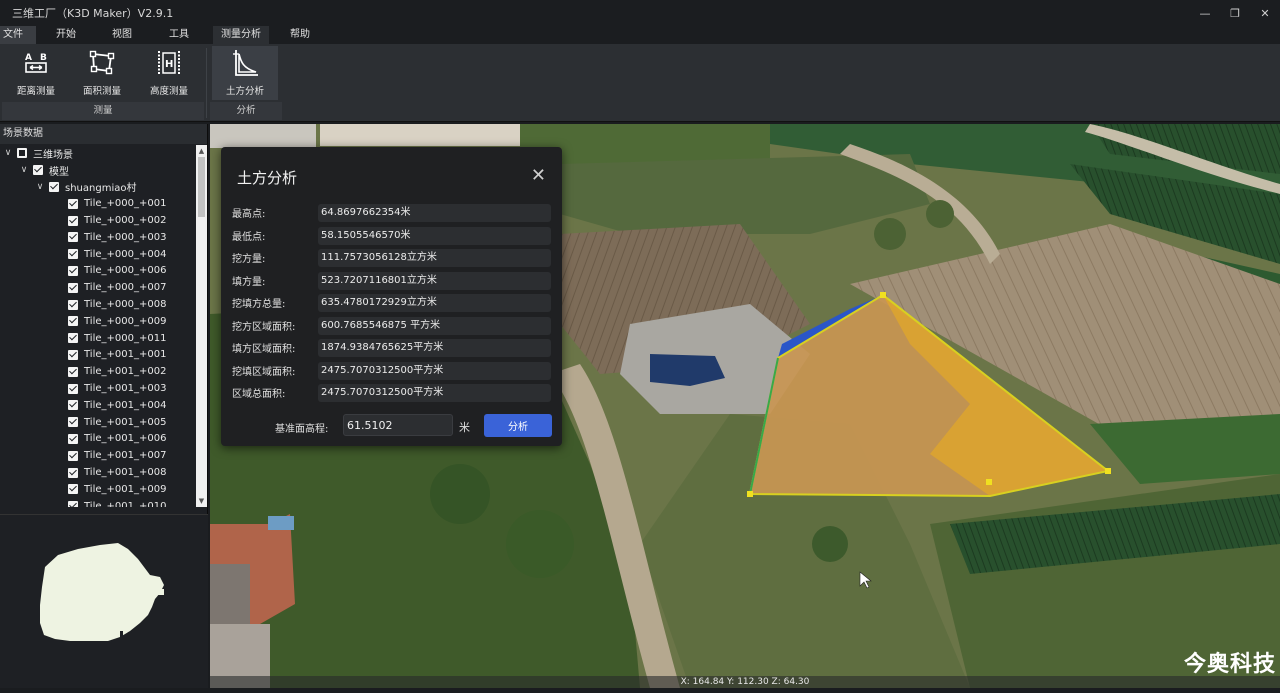  Describe the element at coordinates (518, 425) in the screenshot. I see `analyze-button: 分析` at that location.